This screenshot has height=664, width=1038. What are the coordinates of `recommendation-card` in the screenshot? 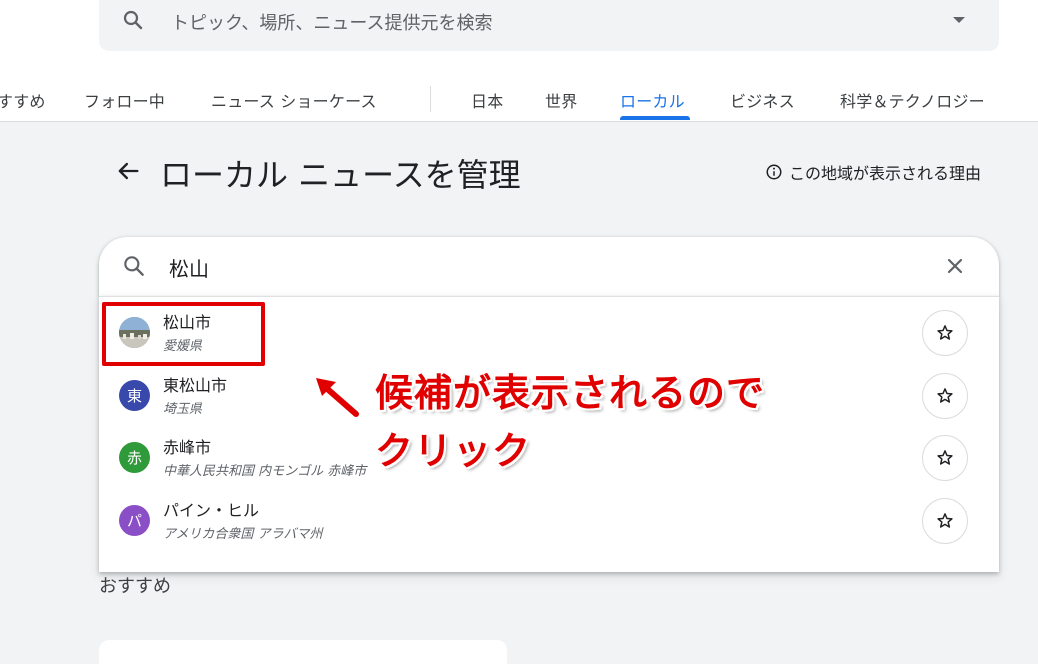 It's located at (303, 652).